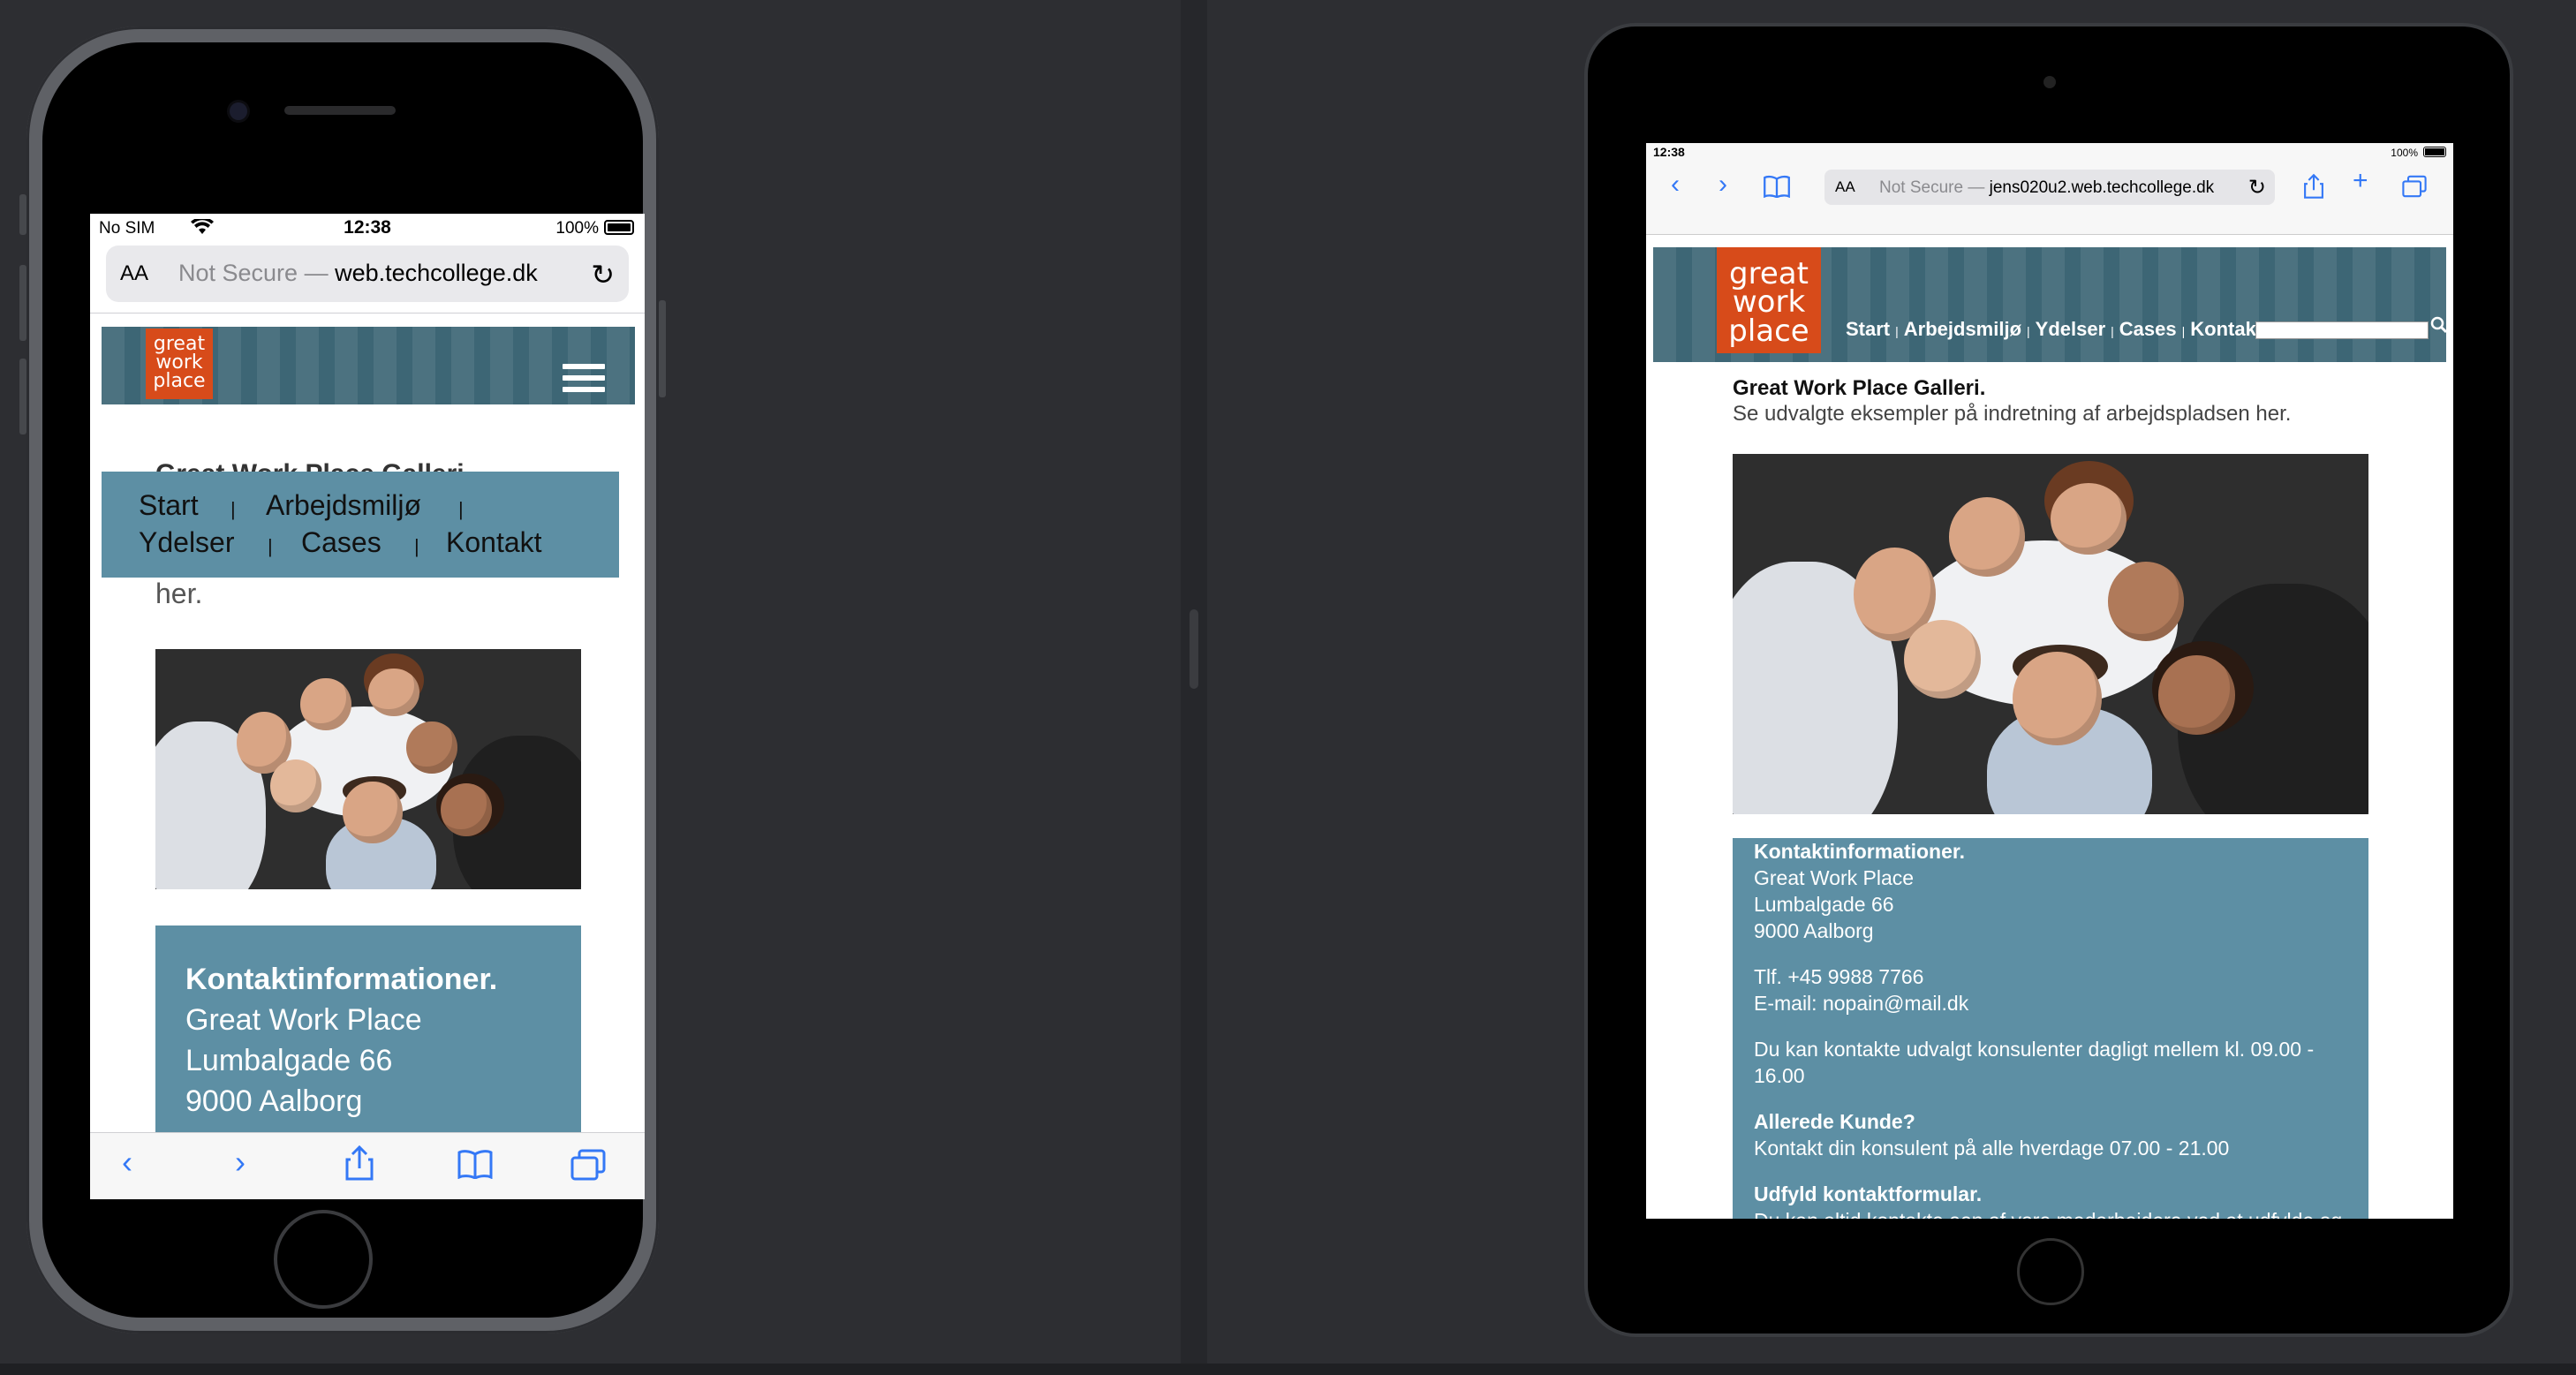 The image size is (2576, 1375). I want to click on phone-status-bar: No SIM 12:38 100%, so click(367, 229).